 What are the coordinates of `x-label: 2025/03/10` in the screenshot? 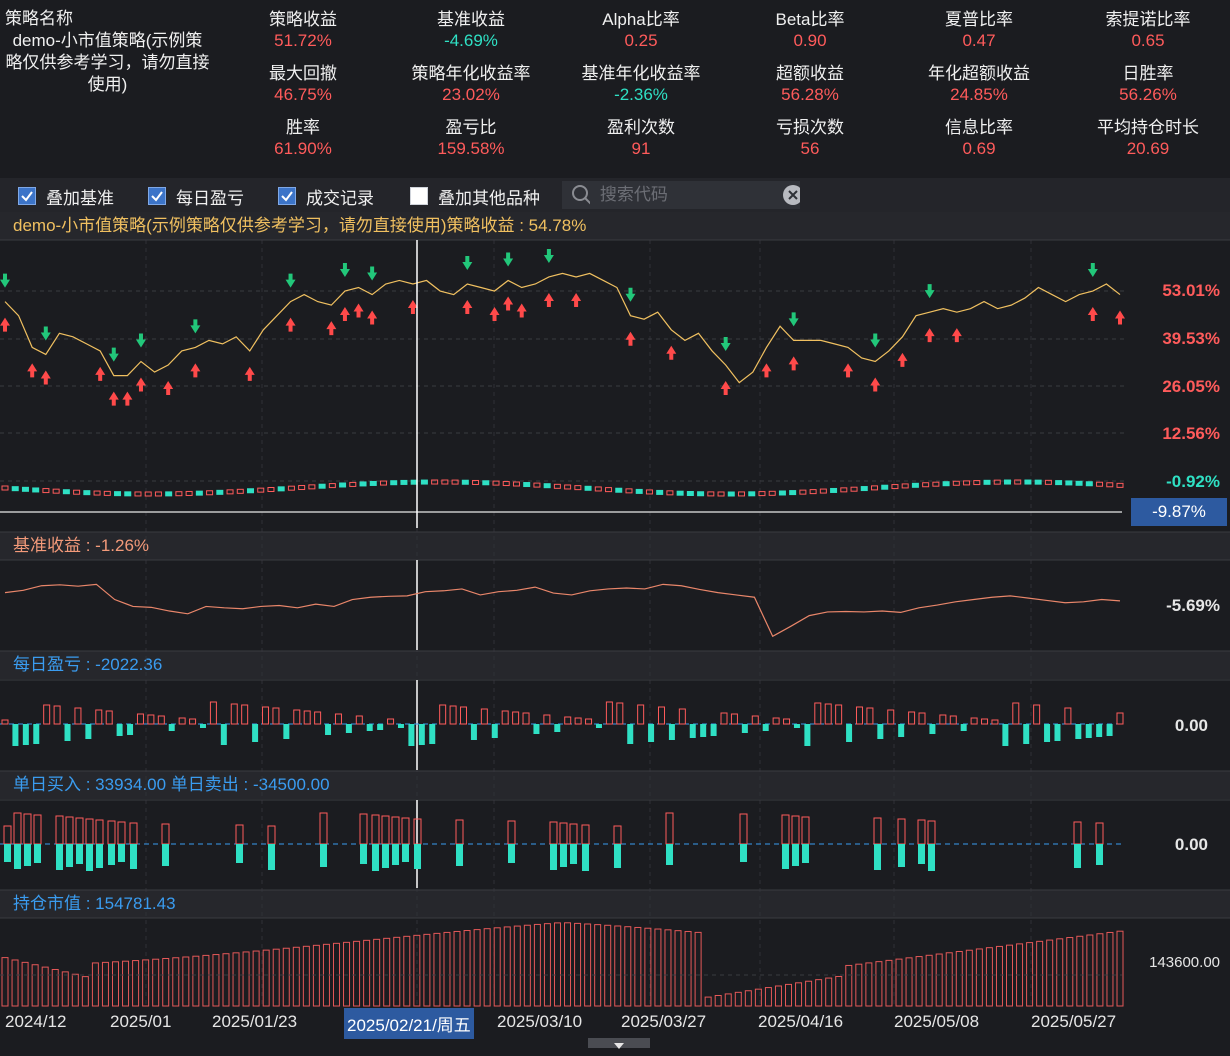 It's located at (540, 1021).